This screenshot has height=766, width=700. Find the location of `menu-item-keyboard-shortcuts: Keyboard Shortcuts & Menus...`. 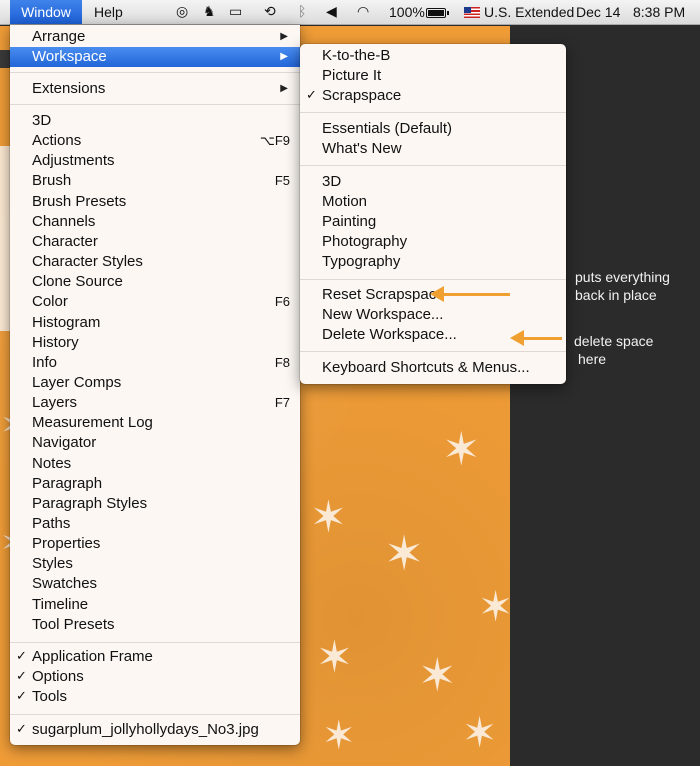

menu-item-keyboard-shortcuts: Keyboard Shortcuts & Menus... is located at coordinates (433, 368).